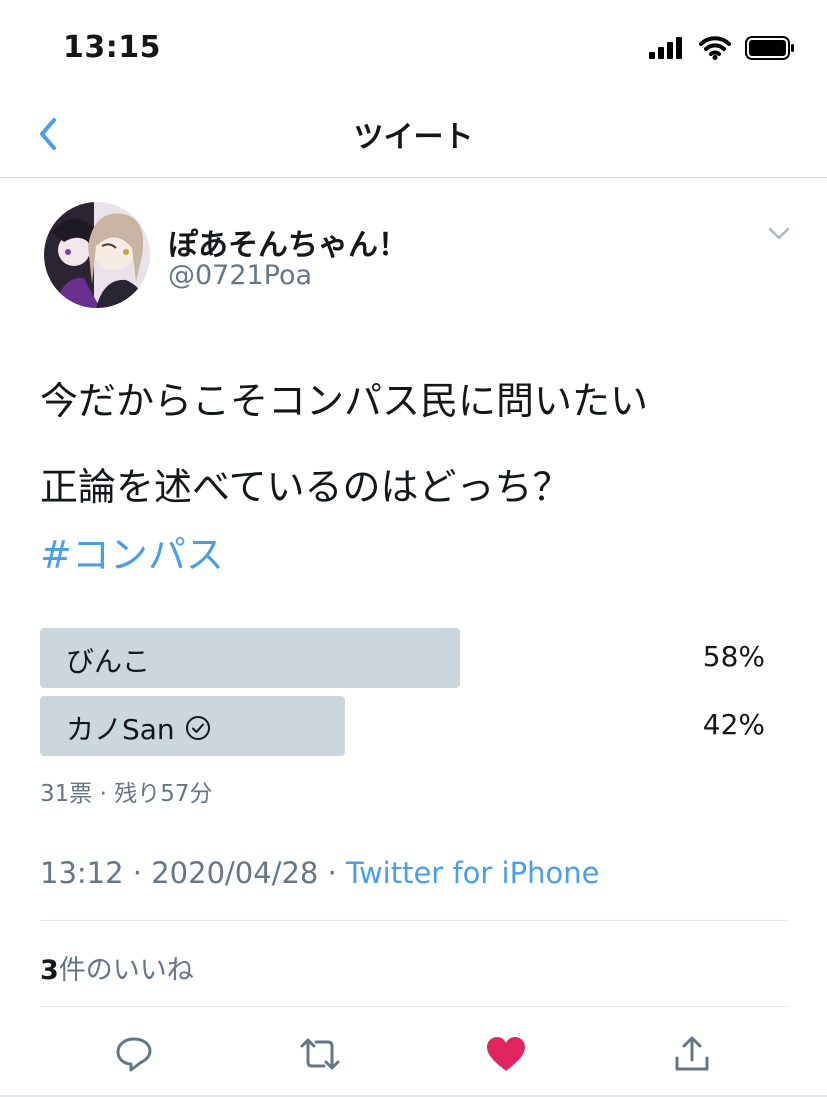 The height and width of the screenshot is (1097, 827). I want to click on wifi-icon, so click(715, 48).